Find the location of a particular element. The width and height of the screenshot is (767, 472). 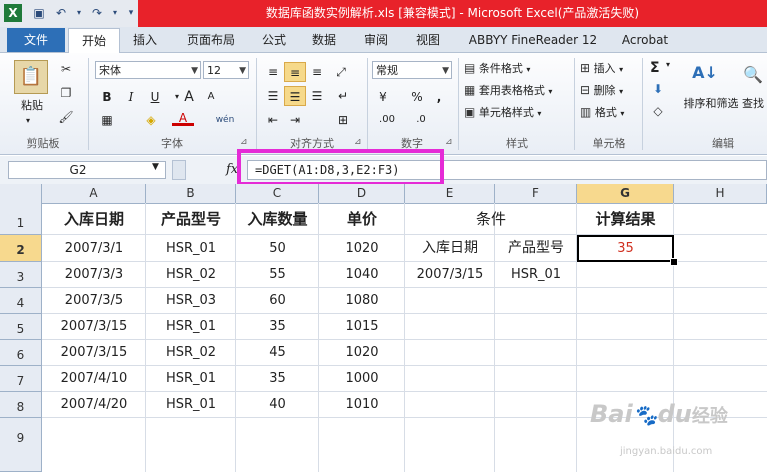

cell-g2: 35 is located at coordinates (625, 248).